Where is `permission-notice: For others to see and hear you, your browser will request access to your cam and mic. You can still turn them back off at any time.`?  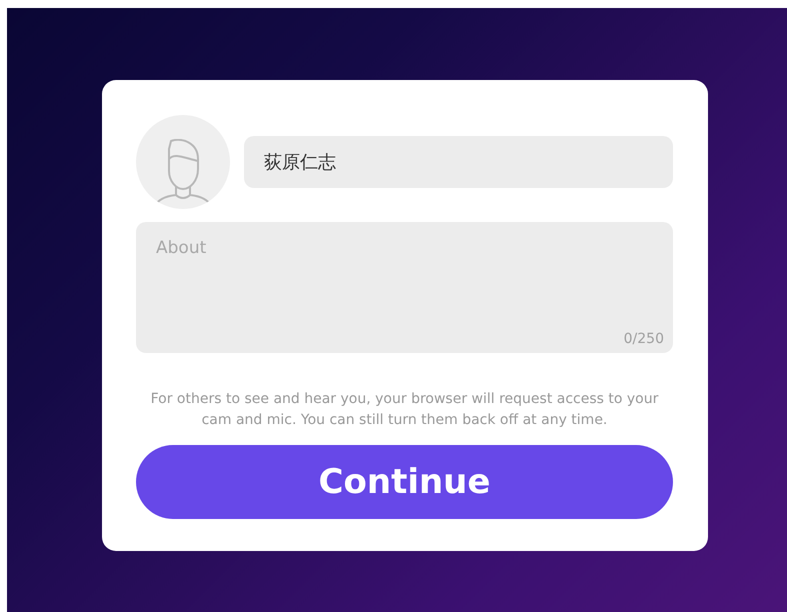 permission-notice: For others to see and hear you, your browser will request access to your cam and mic. You can still turn them back off at any time. is located at coordinates (405, 410).